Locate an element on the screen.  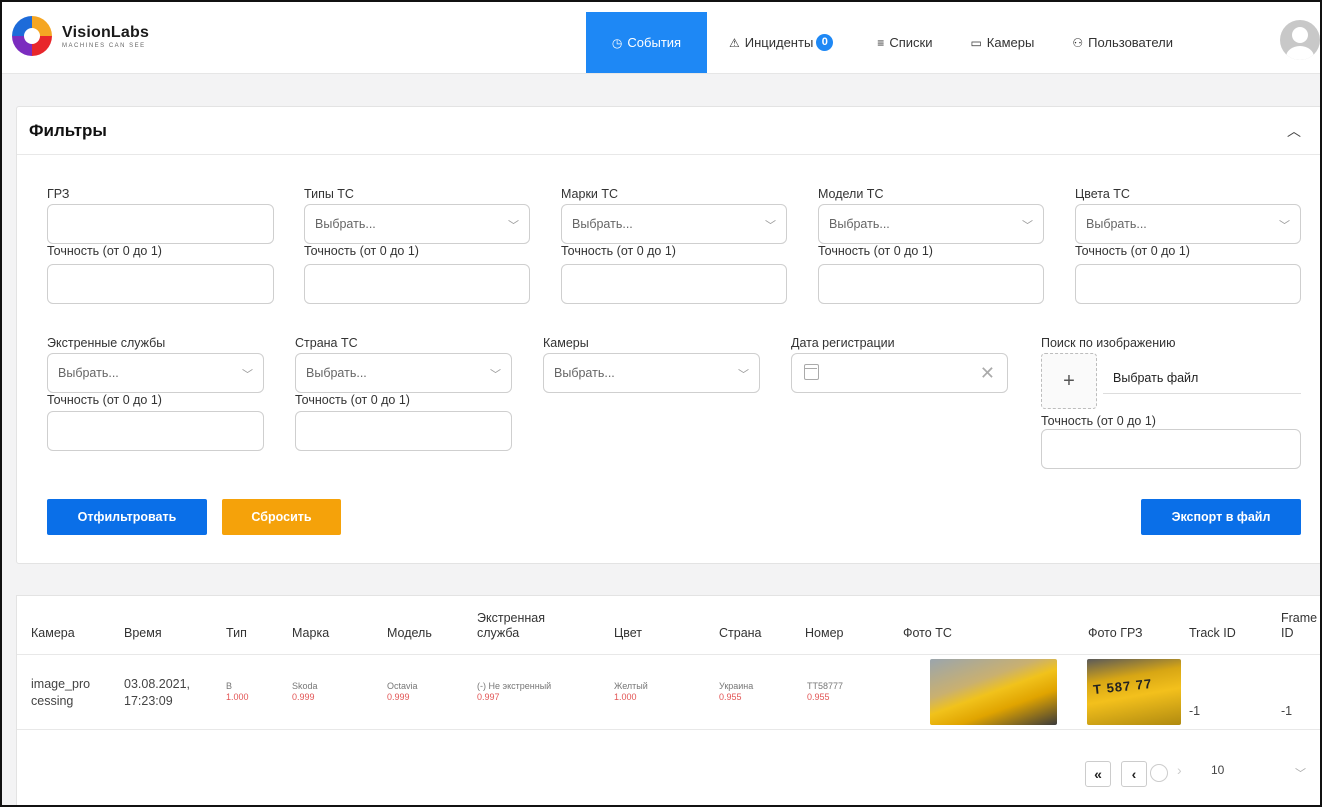
grz-accuracy-input is located at coordinates (160, 284).